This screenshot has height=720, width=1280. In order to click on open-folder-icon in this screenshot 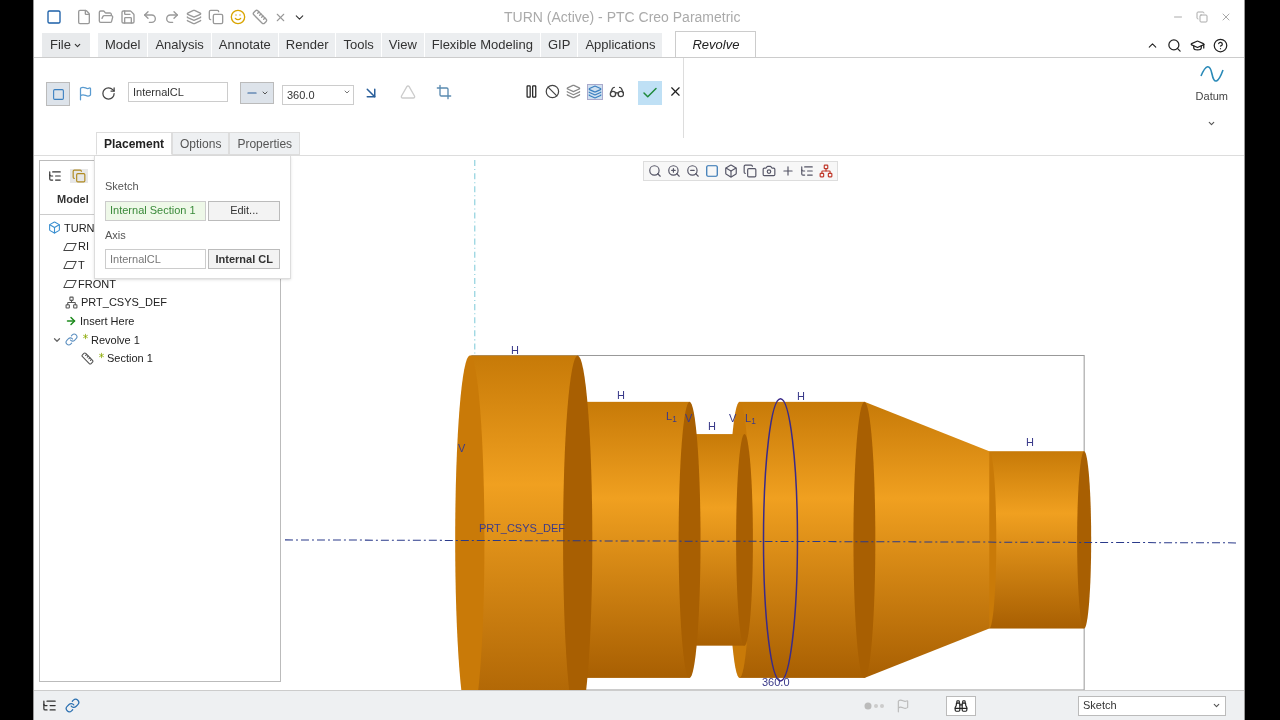, I will do `click(106, 17)`.